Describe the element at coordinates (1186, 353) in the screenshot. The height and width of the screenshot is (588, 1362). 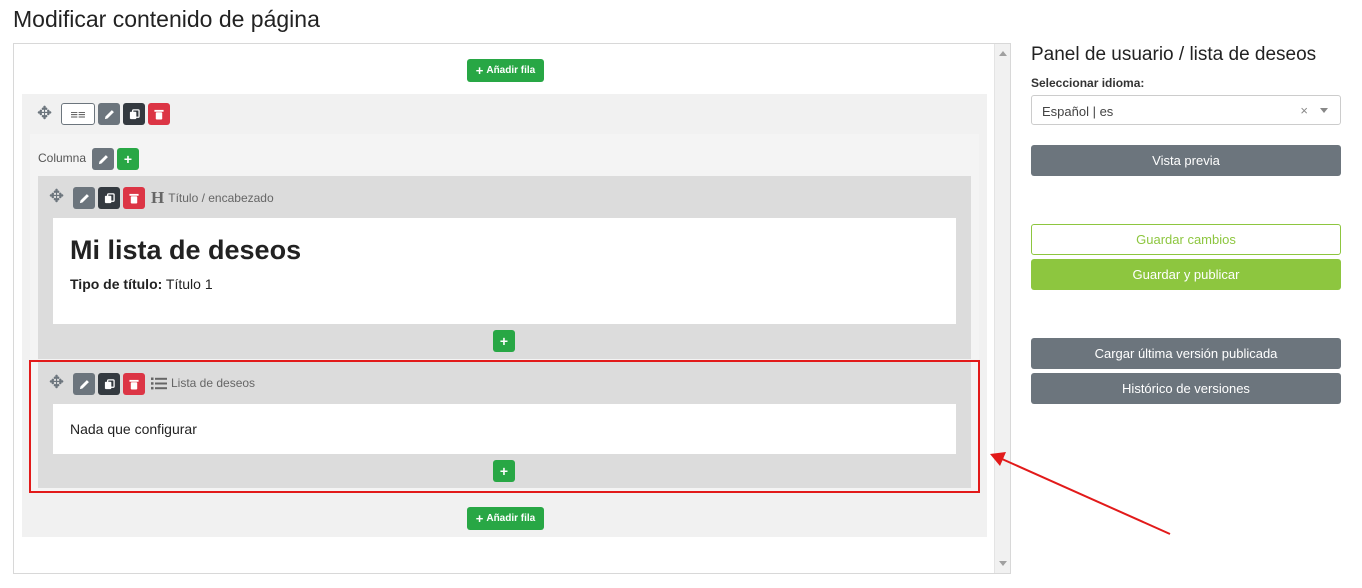
I see `load-last-version-button: Cargar última versión publicada` at that location.